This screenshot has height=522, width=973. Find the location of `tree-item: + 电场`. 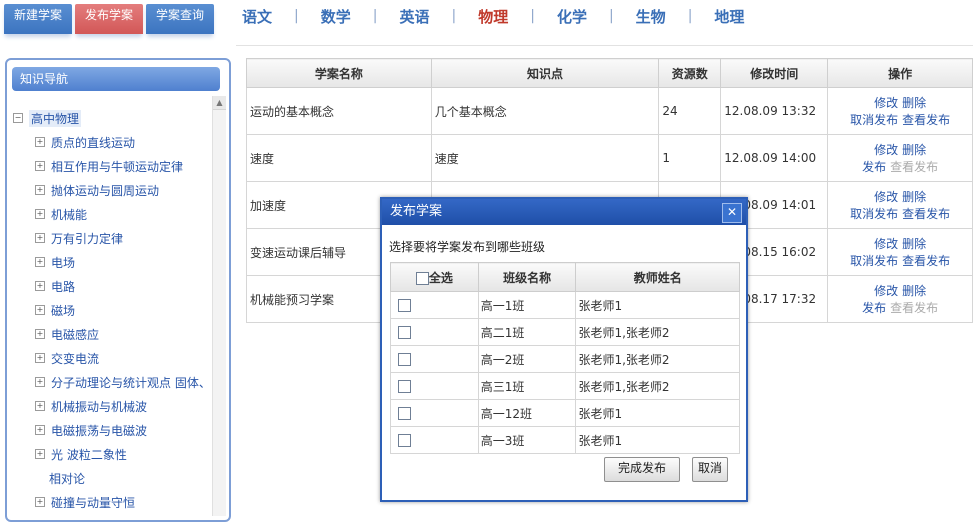

tree-item: + 电场 is located at coordinates (55, 262).